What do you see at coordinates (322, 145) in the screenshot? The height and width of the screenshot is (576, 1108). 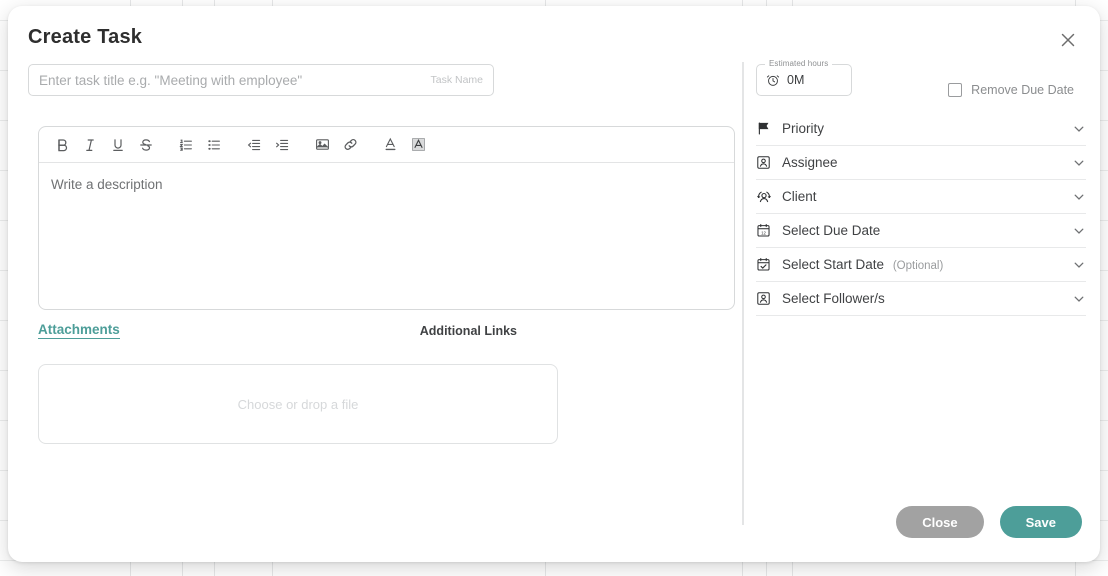 I see `image-icon` at bounding box center [322, 145].